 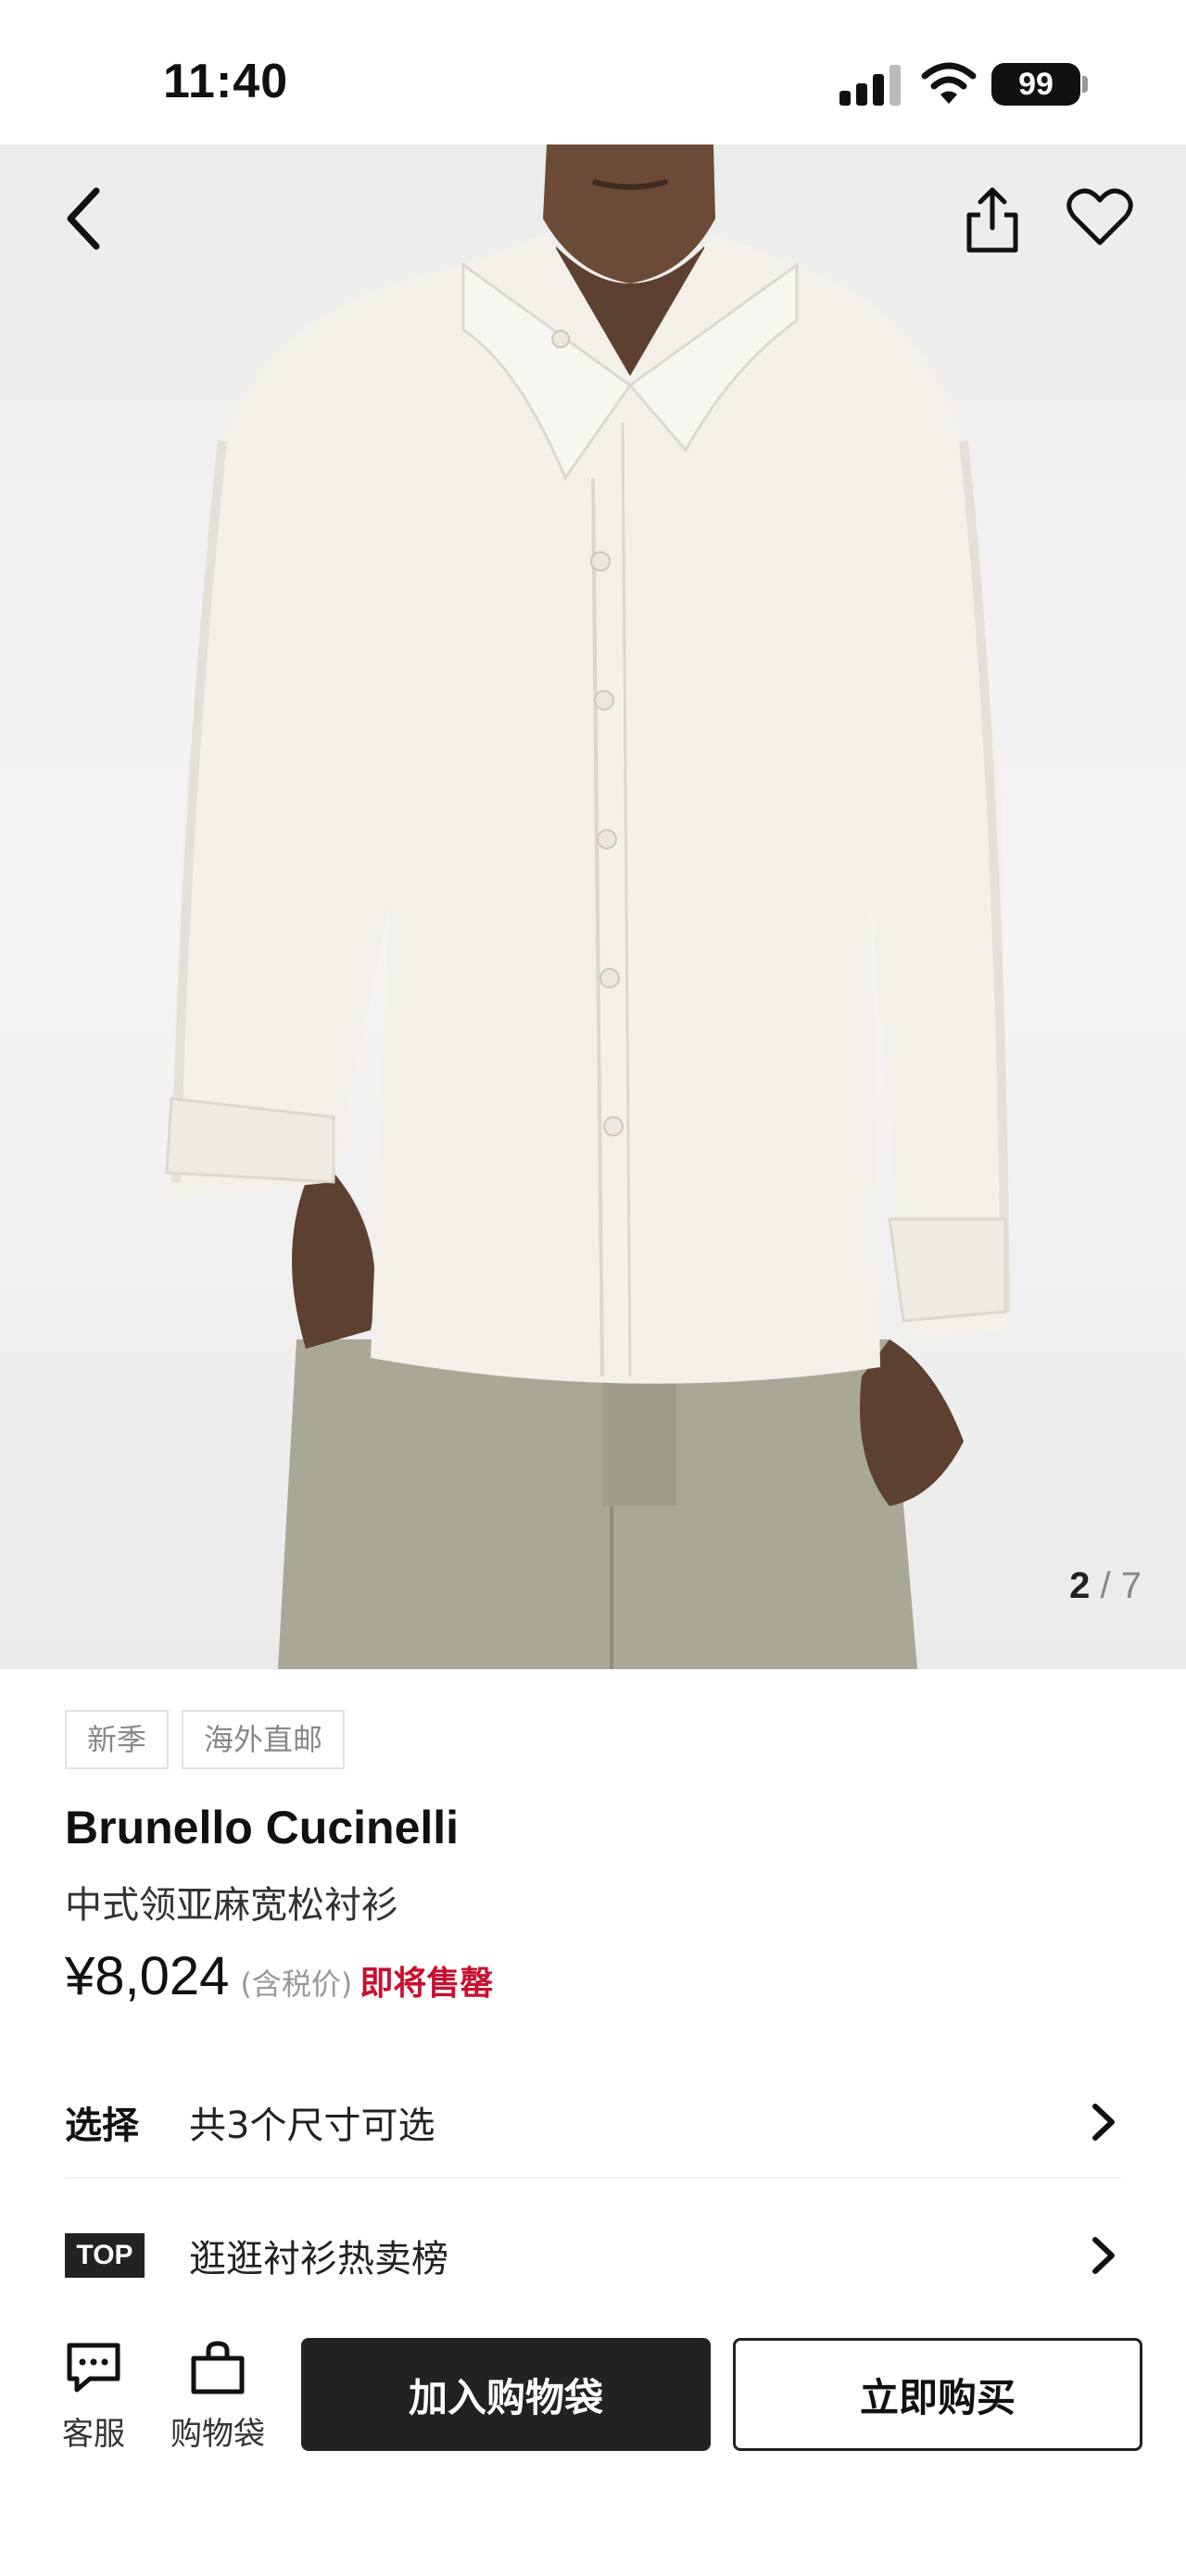 What do you see at coordinates (147, 1976) in the screenshot?
I see `price: ¥8,024` at bounding box center [147, 1976].